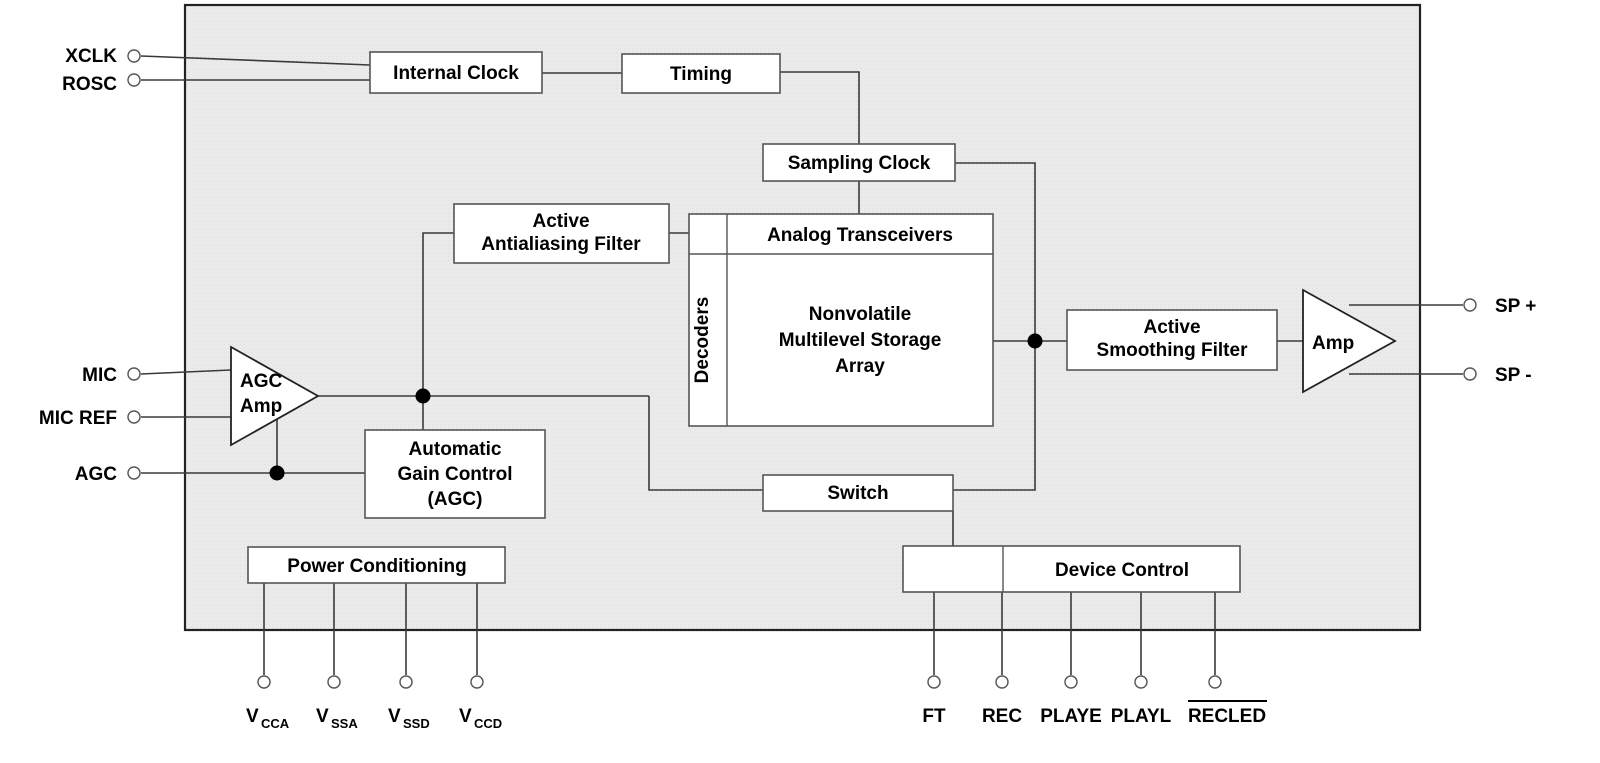  Describe the element at coordinates (1002, 716) in the screenshot. I see `pin-rec-label: REC` at that location.